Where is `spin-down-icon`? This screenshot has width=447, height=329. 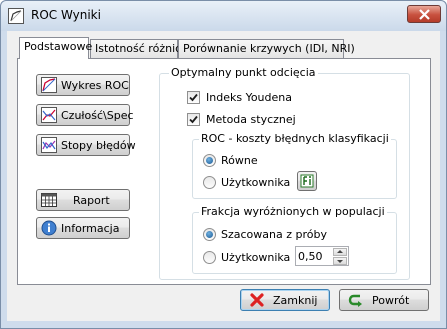 spin-down-icon is located at coordinates (340, 261).